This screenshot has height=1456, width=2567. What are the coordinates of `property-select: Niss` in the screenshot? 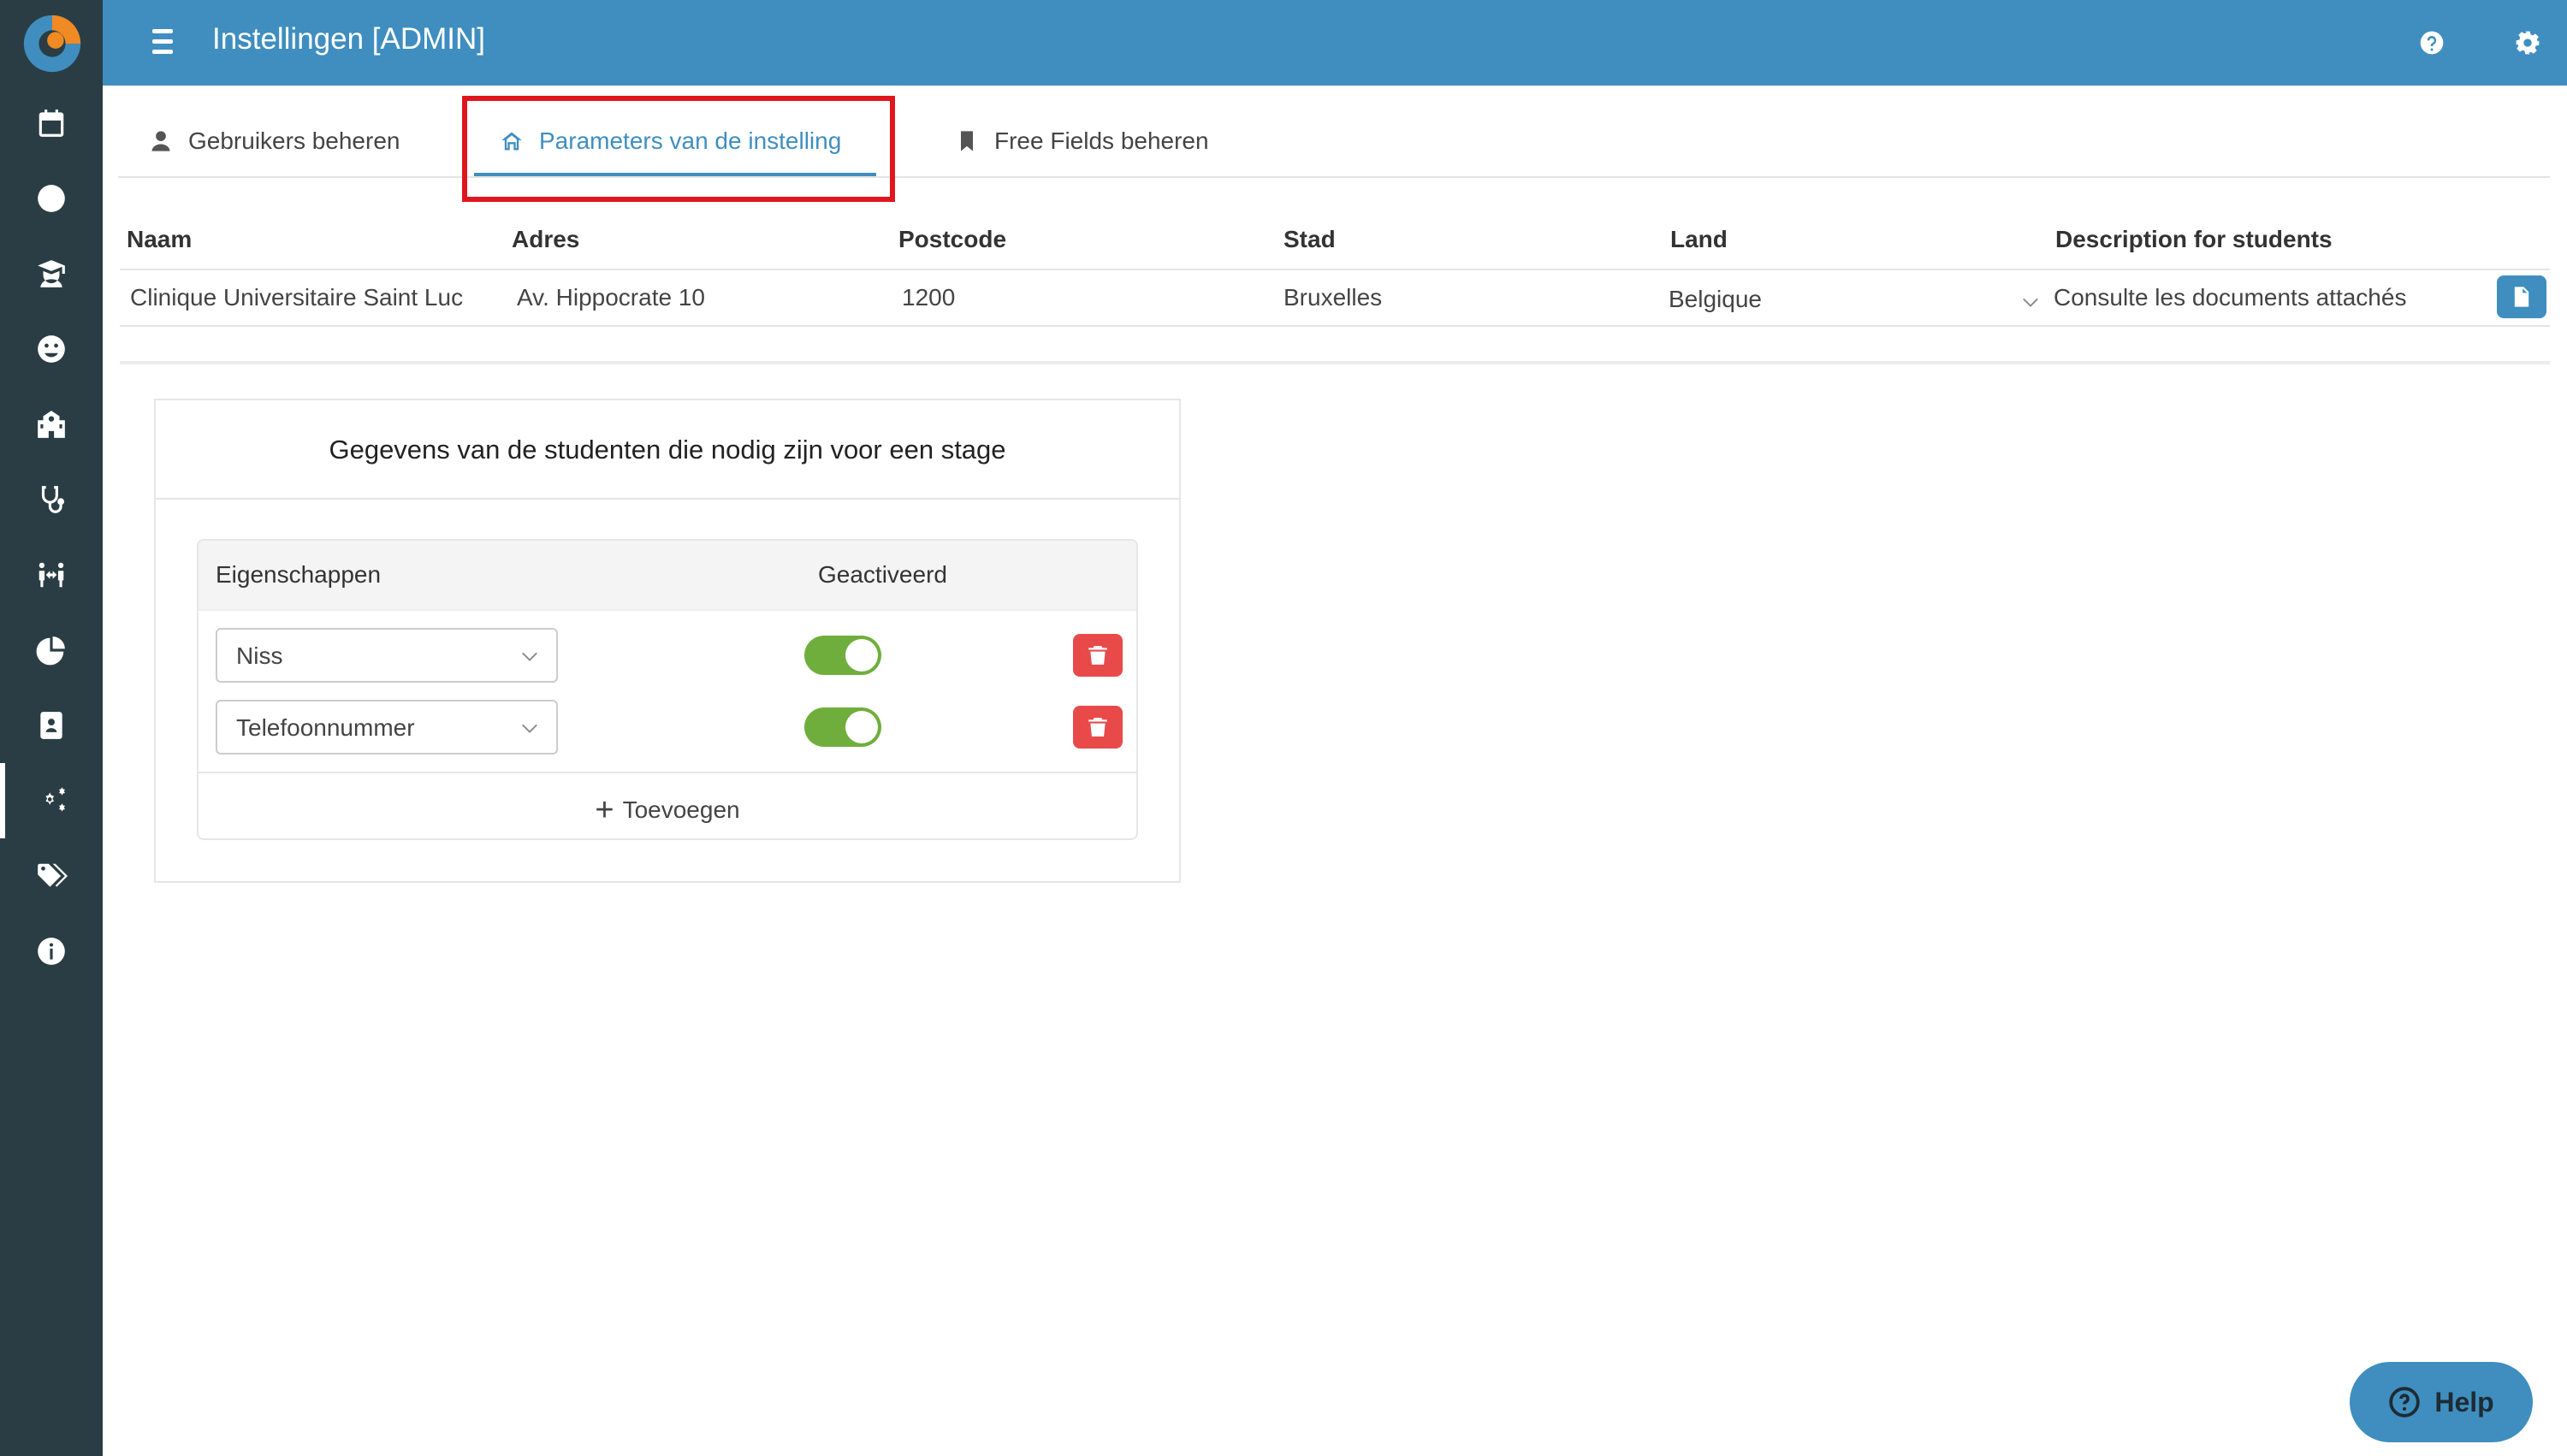 It's located at (387, 655).